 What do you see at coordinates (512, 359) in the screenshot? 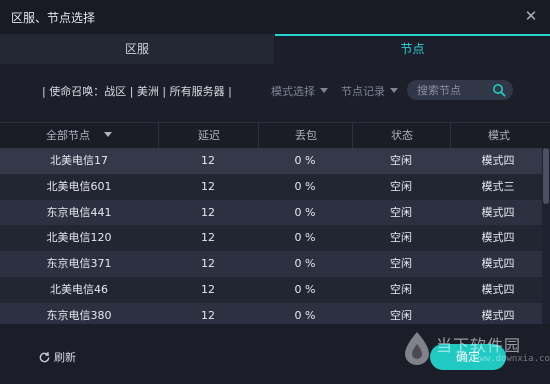
I see `watermark-url: www.downxia.com` at bounding box center [512, 359].